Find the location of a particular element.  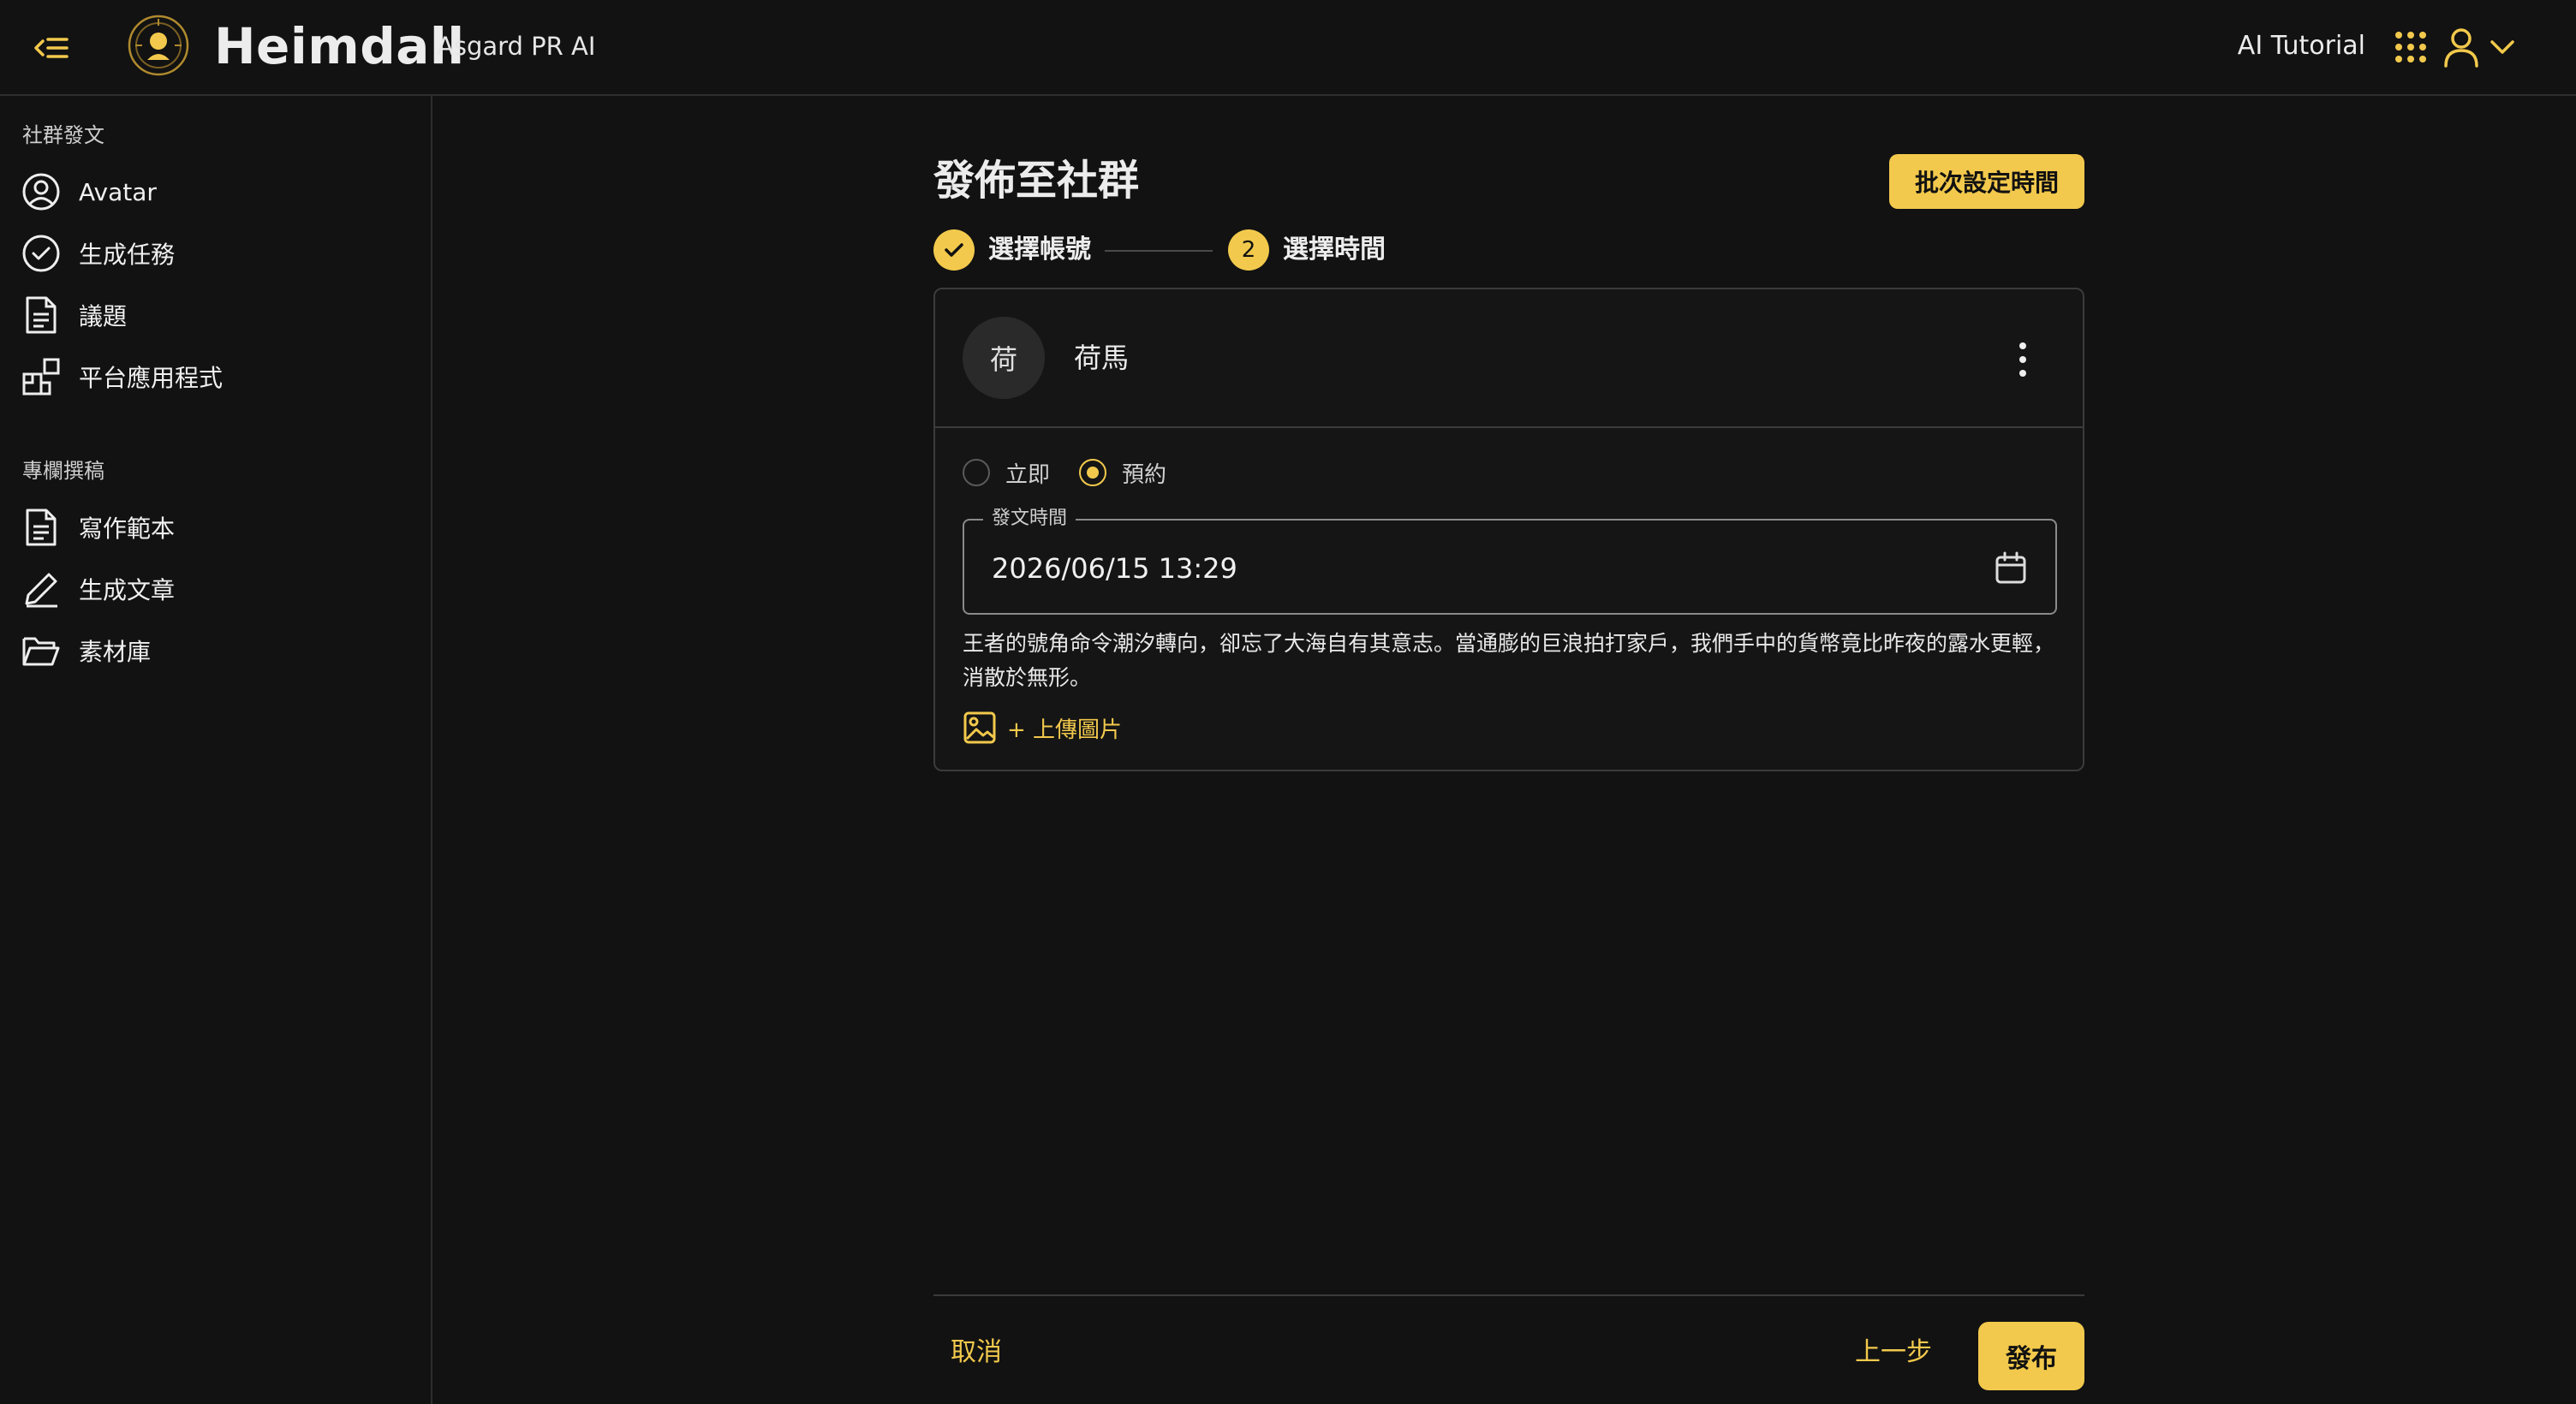

radio-label: 立即 is located at coordinates (1028, 474).